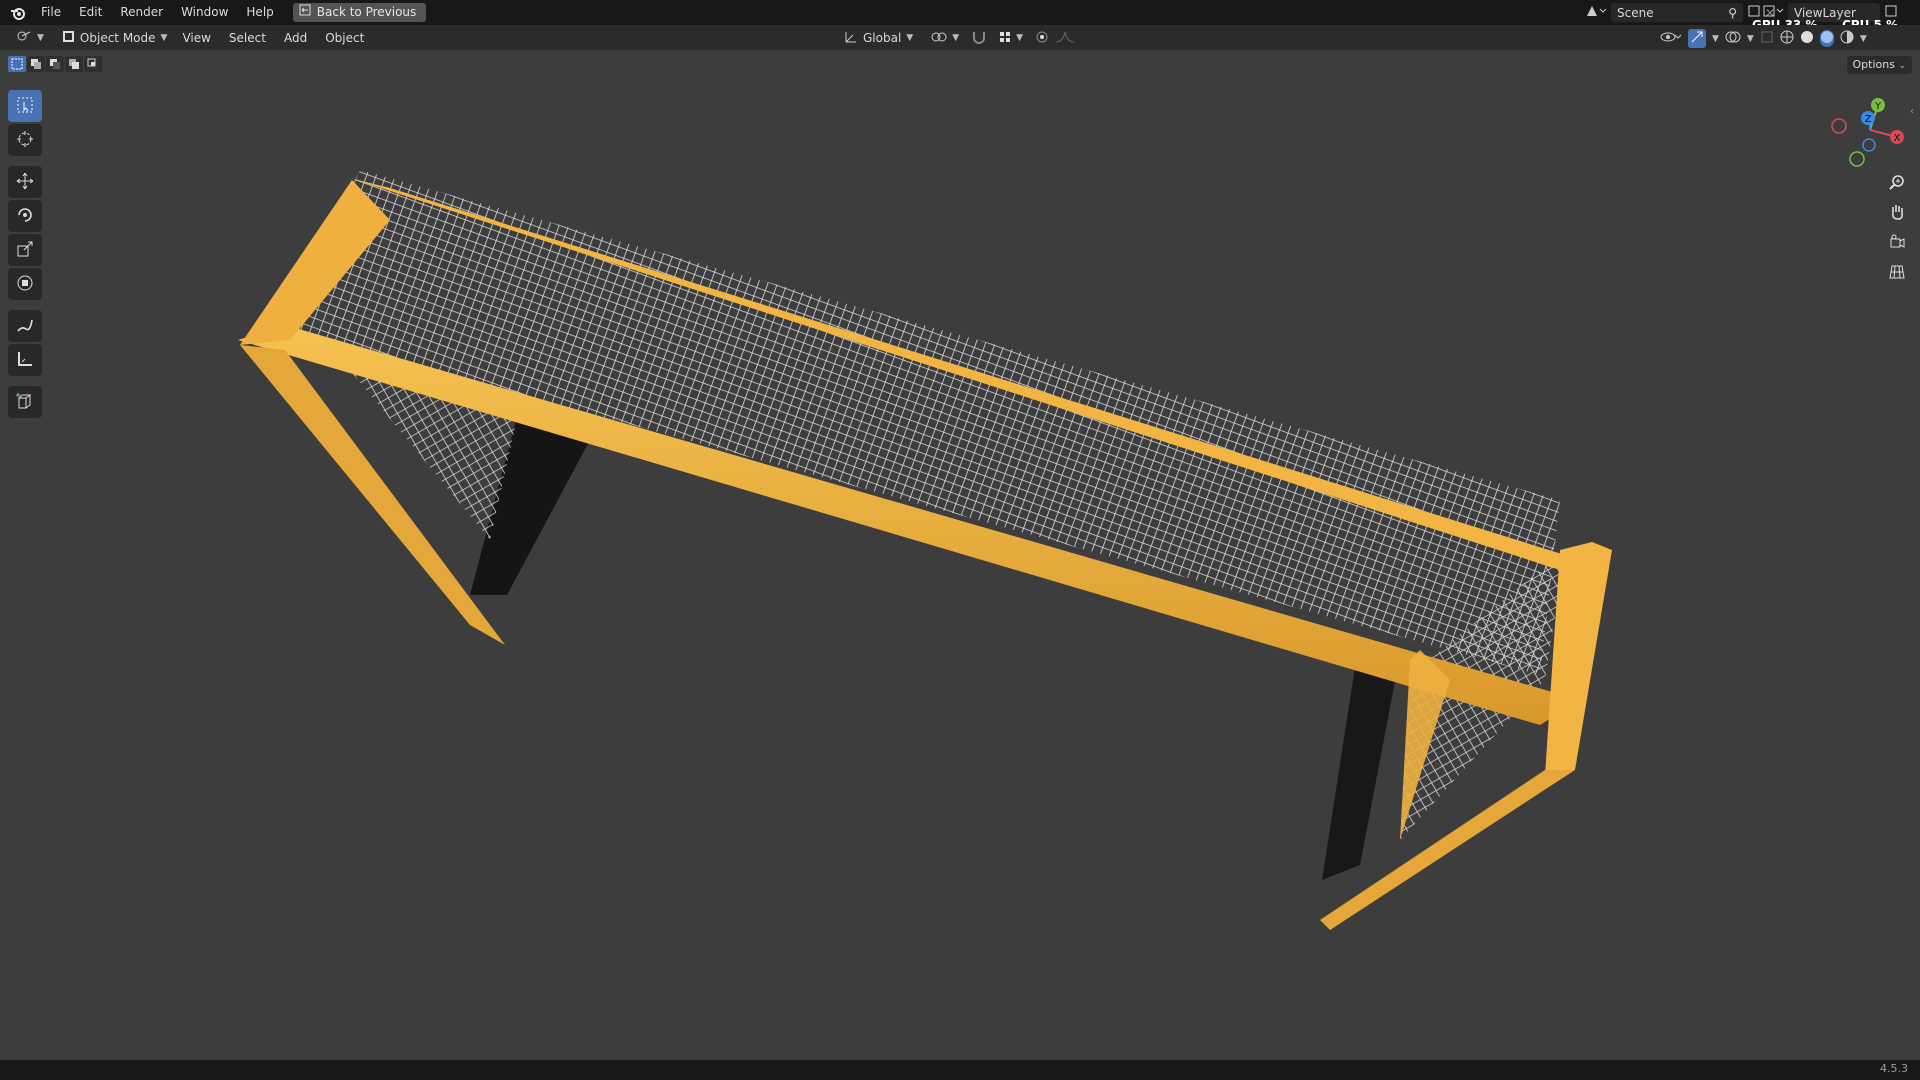 The height and width of the screenshot is (1080, 1920). I want to click on move-tool, so click(25, 182).